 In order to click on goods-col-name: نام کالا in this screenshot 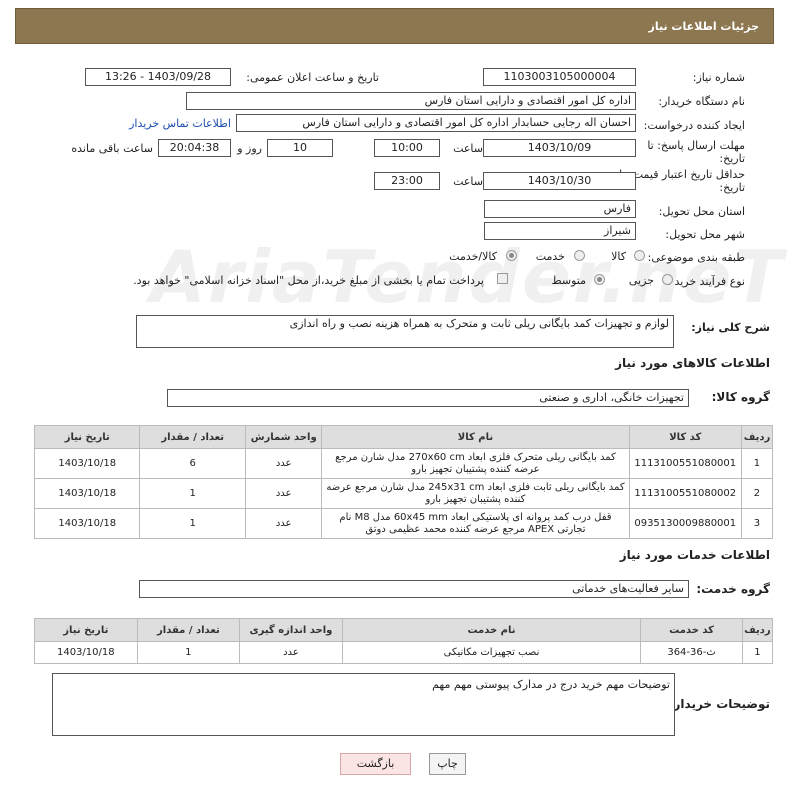, I will do `click(475, 437)`.